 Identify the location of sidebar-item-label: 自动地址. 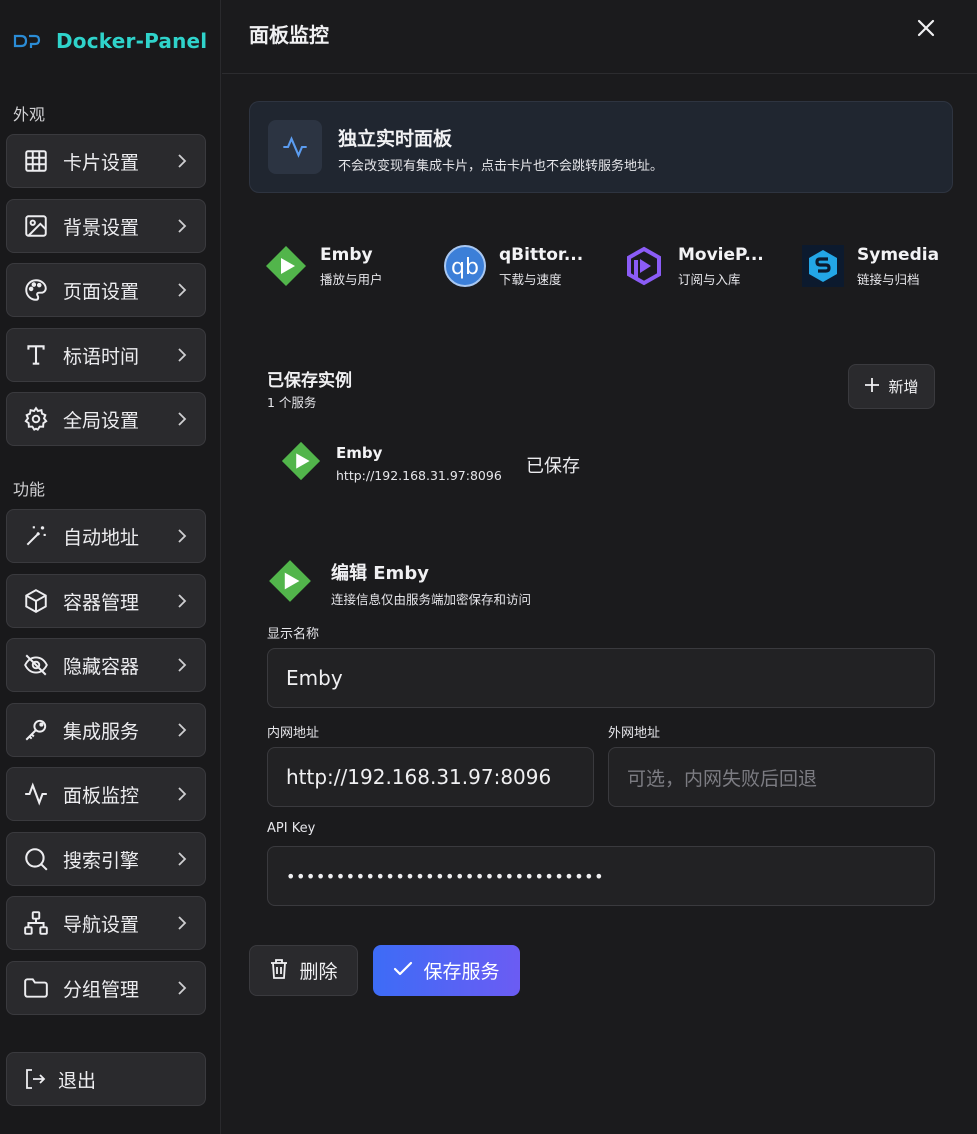
(101, 537).